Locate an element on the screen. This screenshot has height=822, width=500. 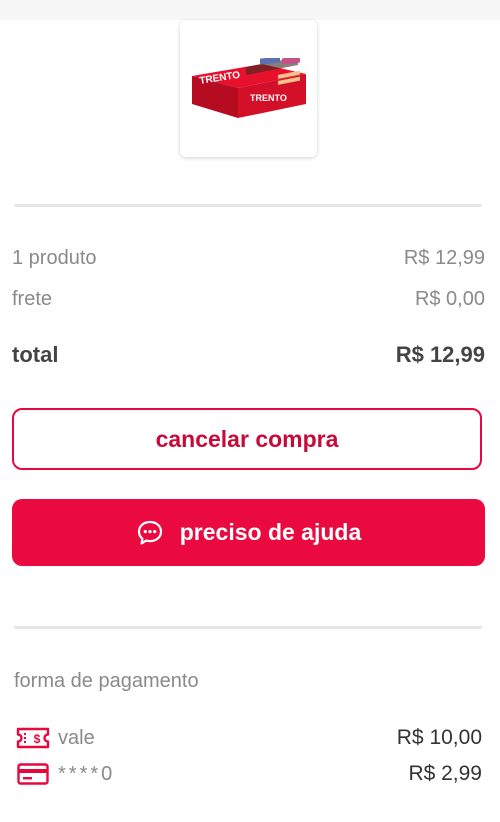
summary-total-row: total R$ 12,99 is located at coordinates (248, 355).